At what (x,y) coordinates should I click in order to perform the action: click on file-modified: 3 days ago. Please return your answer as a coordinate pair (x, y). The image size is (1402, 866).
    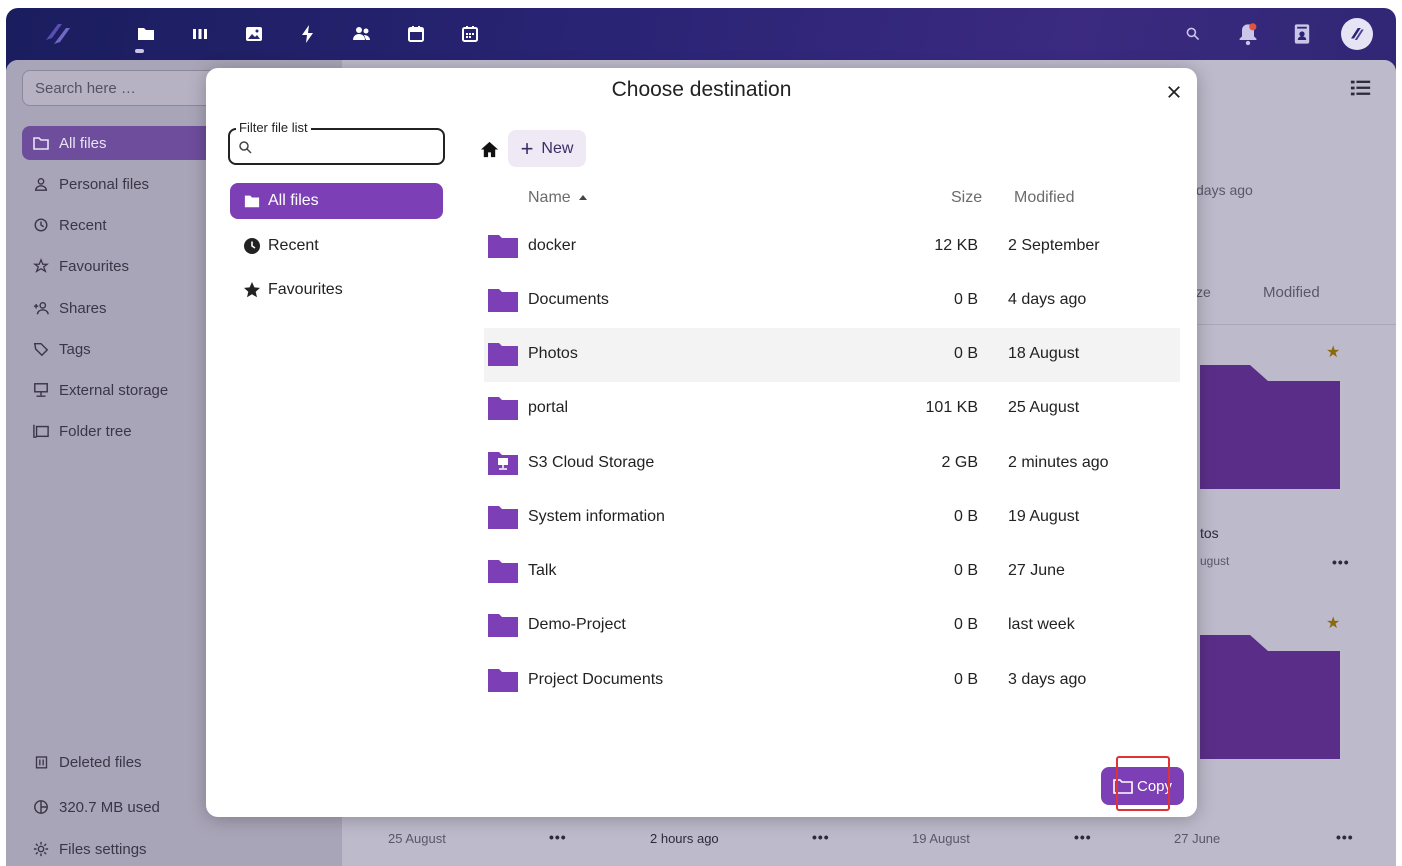
    Looking at the image, I should click on (1047, 679).